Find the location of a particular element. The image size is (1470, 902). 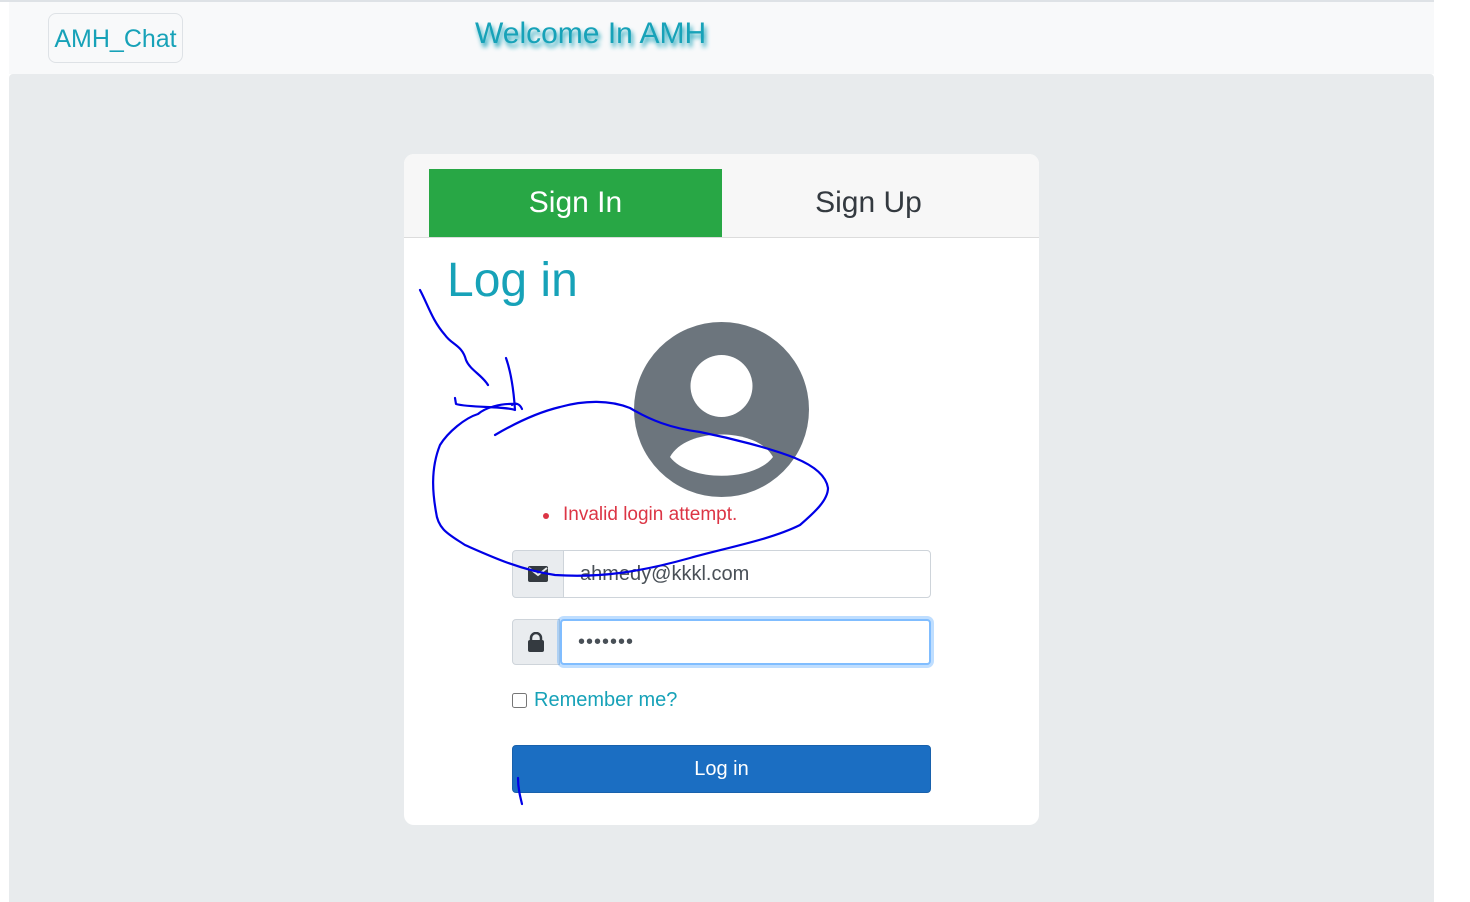

error-message: Invalid login attempt. is located at coordinates (639, 515).